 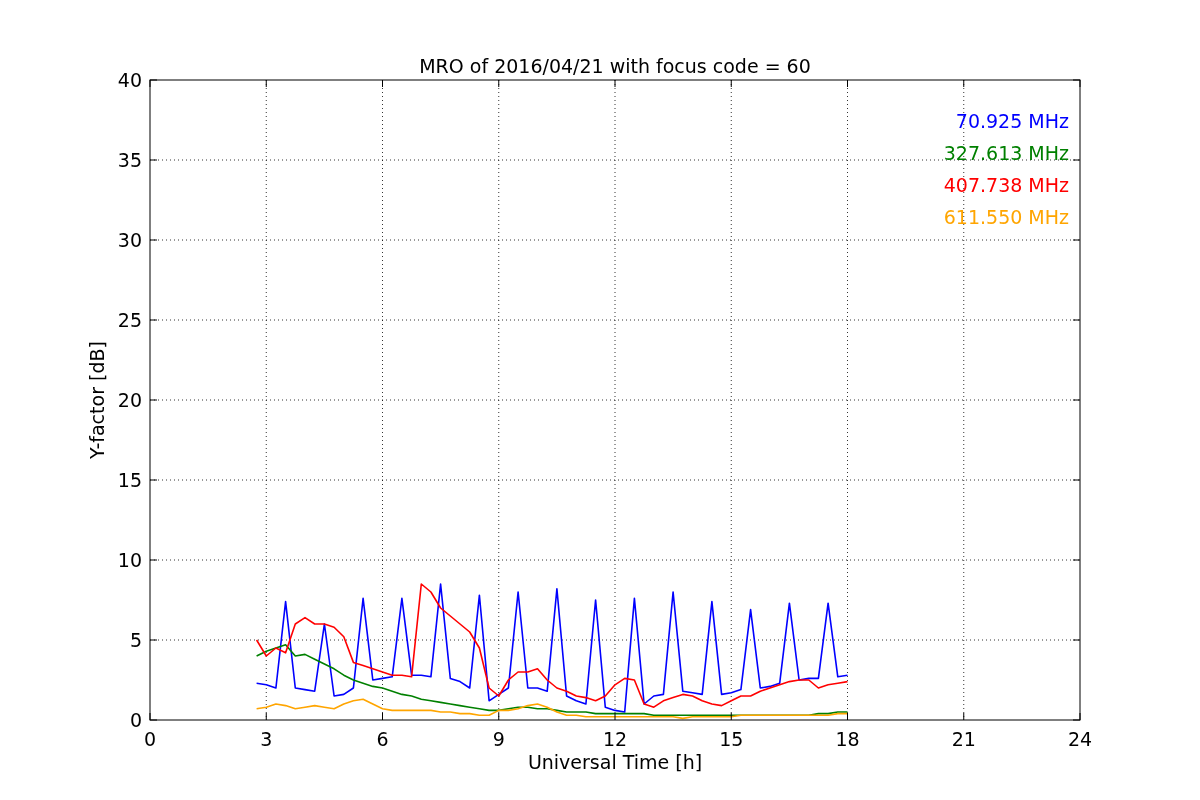 What do you see at coordinates (266, 739) in the screenshot?
I see `x-tick-label: 3` at bounding box center [266, 739].